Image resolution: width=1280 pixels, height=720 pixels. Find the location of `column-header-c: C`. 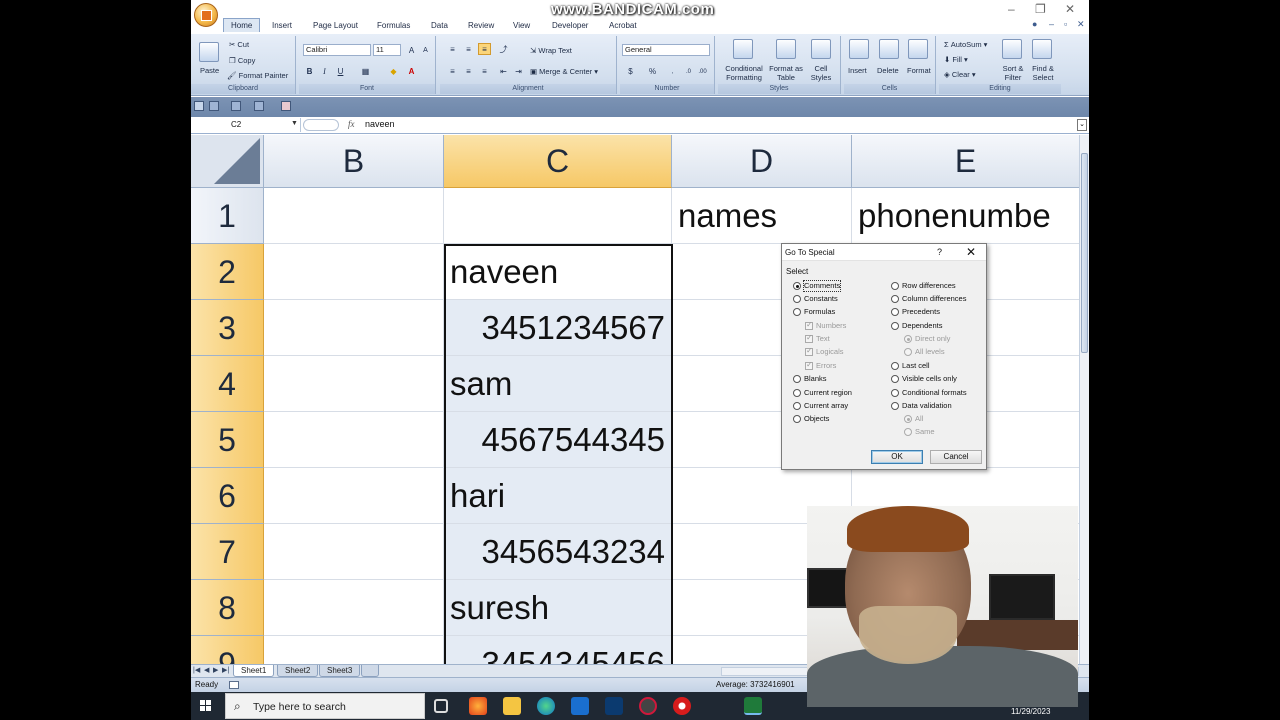

column-header-c: C is located at coordinates (558, 161).